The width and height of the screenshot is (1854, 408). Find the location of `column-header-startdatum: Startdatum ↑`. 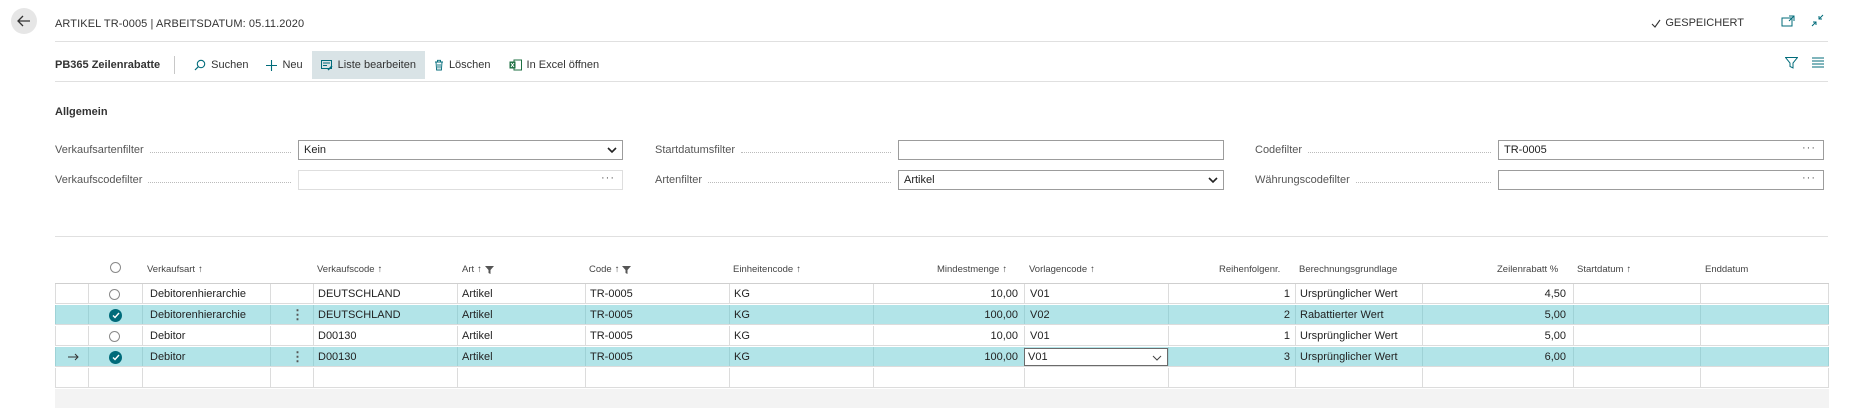

column-header-startdatum: Startdatum ↑ is located at coordinates (1604, 269).